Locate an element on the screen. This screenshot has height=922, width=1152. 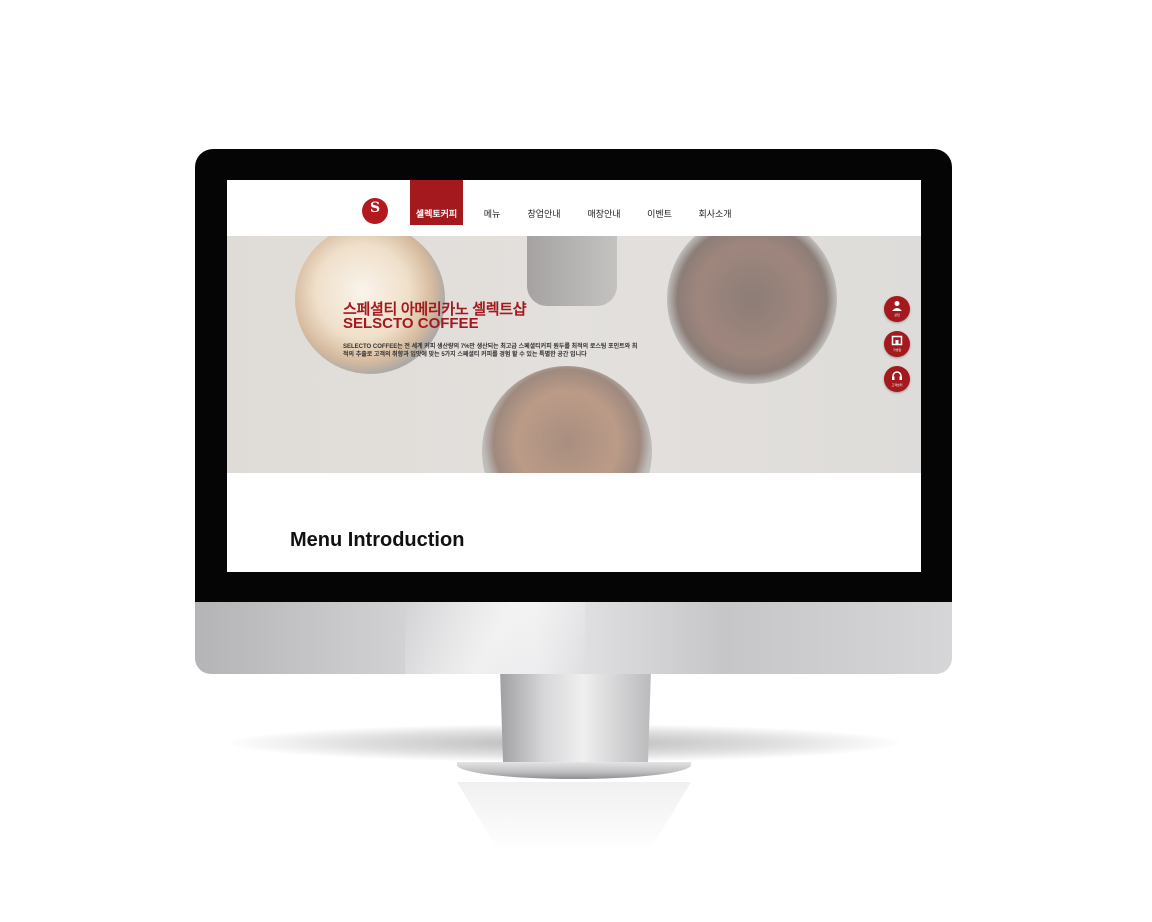
quick-consult-label: 상담 is located at coordinates (897, 315).